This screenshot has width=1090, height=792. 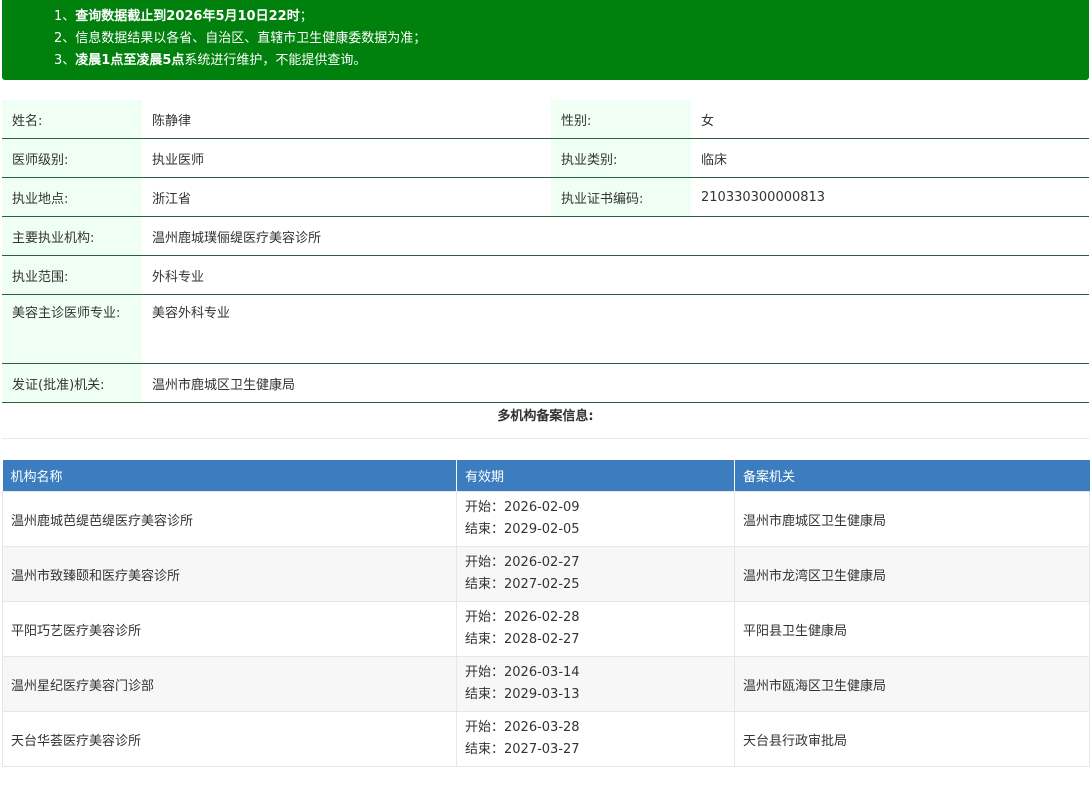 What do you see at coordinates (72, 158) in the screenshot?
I see `level-label: 医师级别:` at bounding box center [72, 158].